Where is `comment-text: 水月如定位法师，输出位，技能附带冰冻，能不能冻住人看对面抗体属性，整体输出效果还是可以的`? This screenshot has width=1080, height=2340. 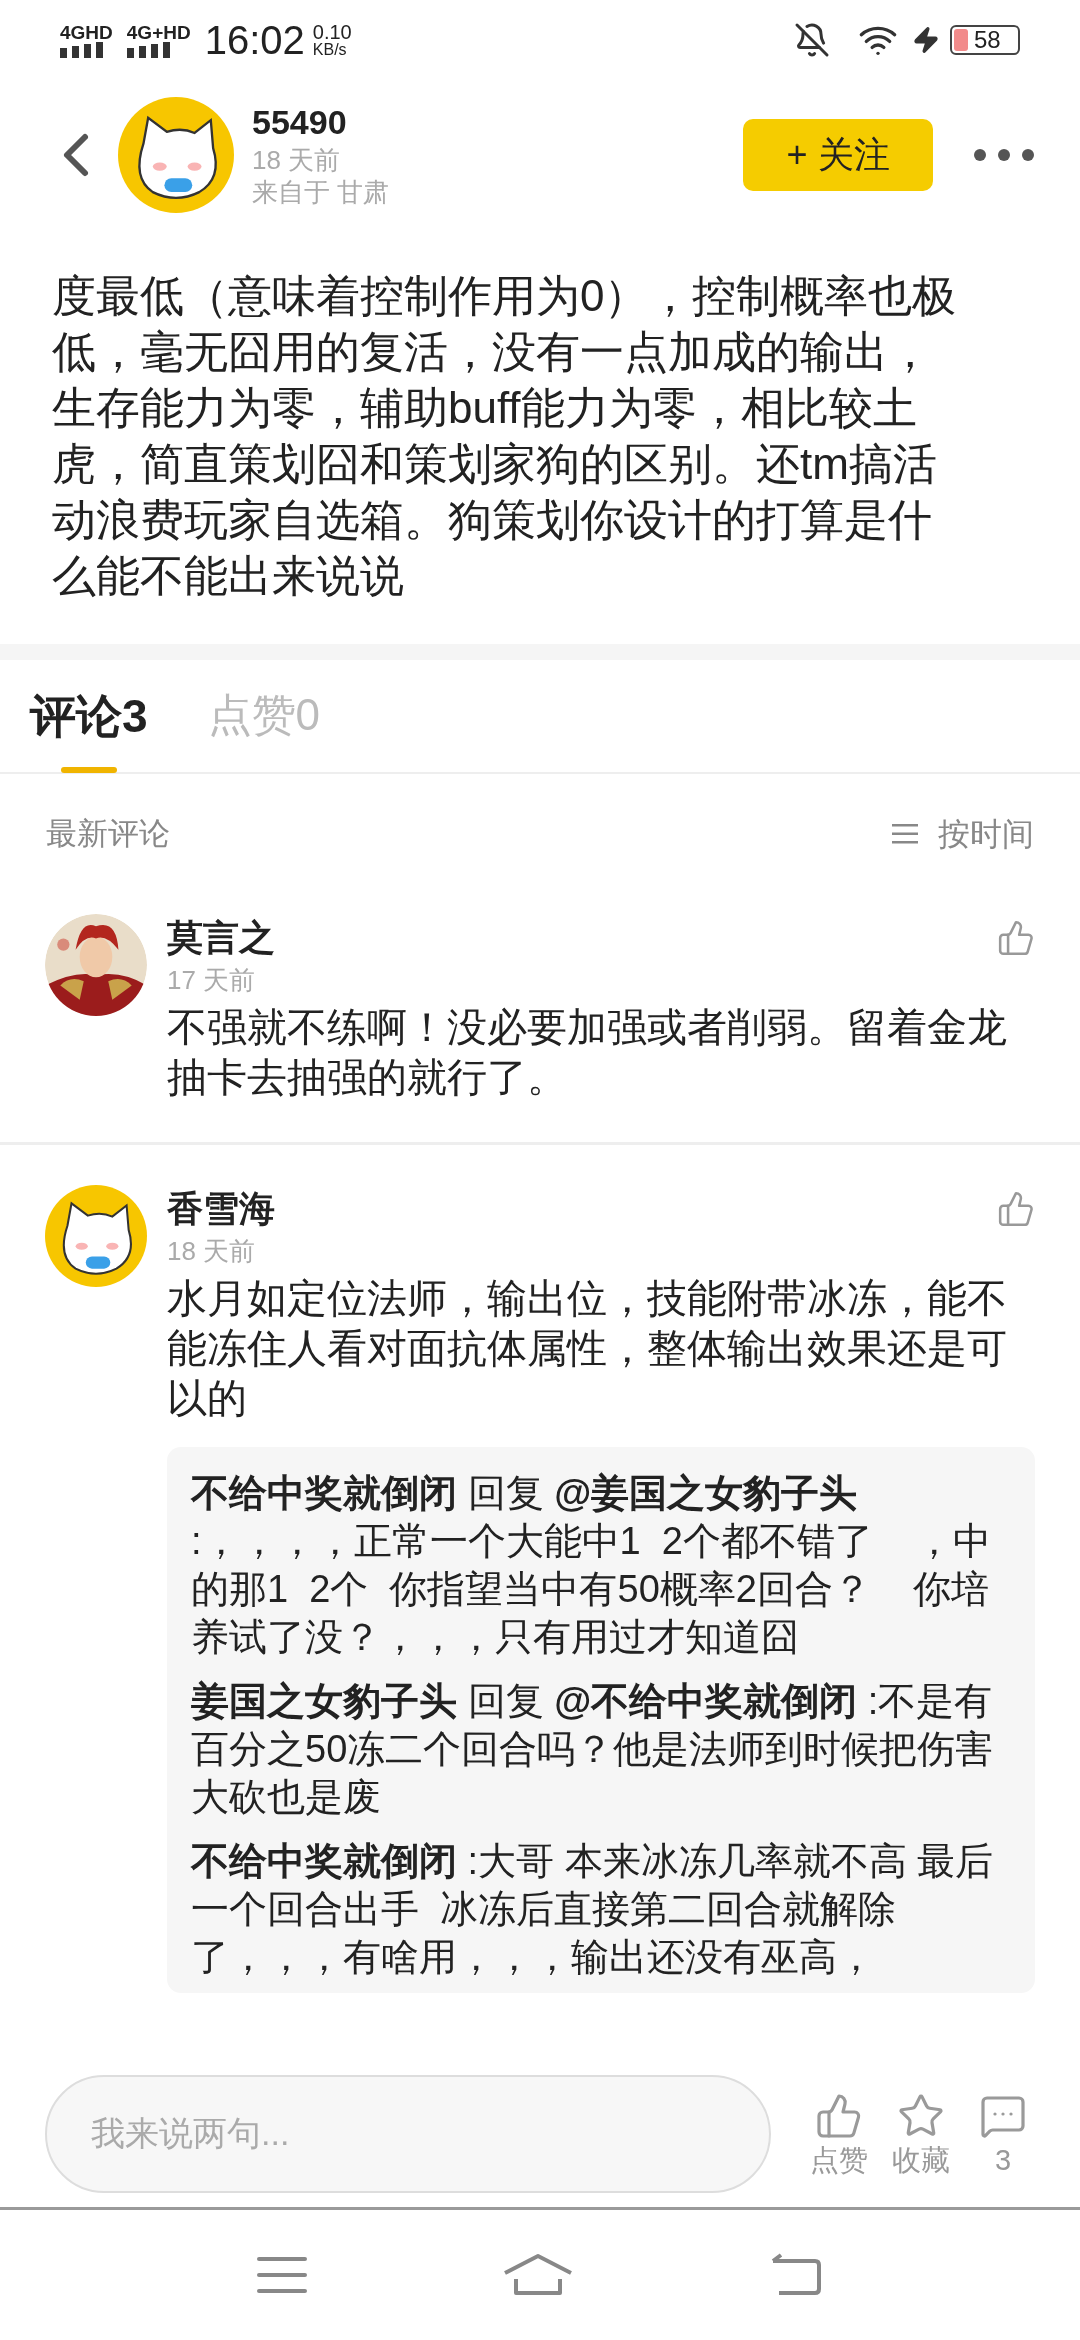 comment-text: 水月如定位法师，输出位，技能附带冰冻，能不能冻住人看对面抗体属性，整体输出效果还是可以的 is located at coordinates (587, 1348).